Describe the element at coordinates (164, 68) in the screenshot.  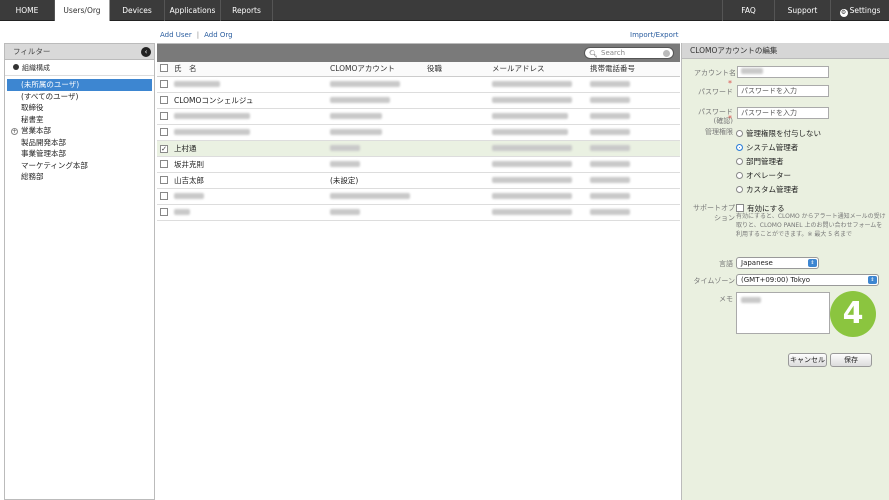
I see `select-all-checkbox` at that location.